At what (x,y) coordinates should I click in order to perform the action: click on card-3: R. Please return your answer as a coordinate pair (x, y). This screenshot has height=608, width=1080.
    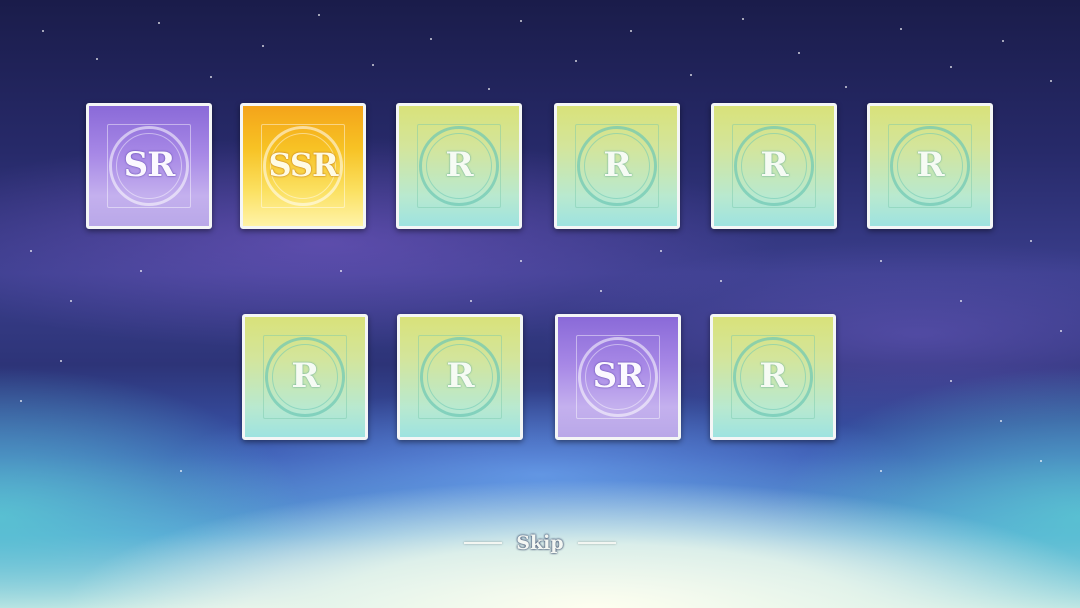
    Looking at the image, I should click on (459, 166).